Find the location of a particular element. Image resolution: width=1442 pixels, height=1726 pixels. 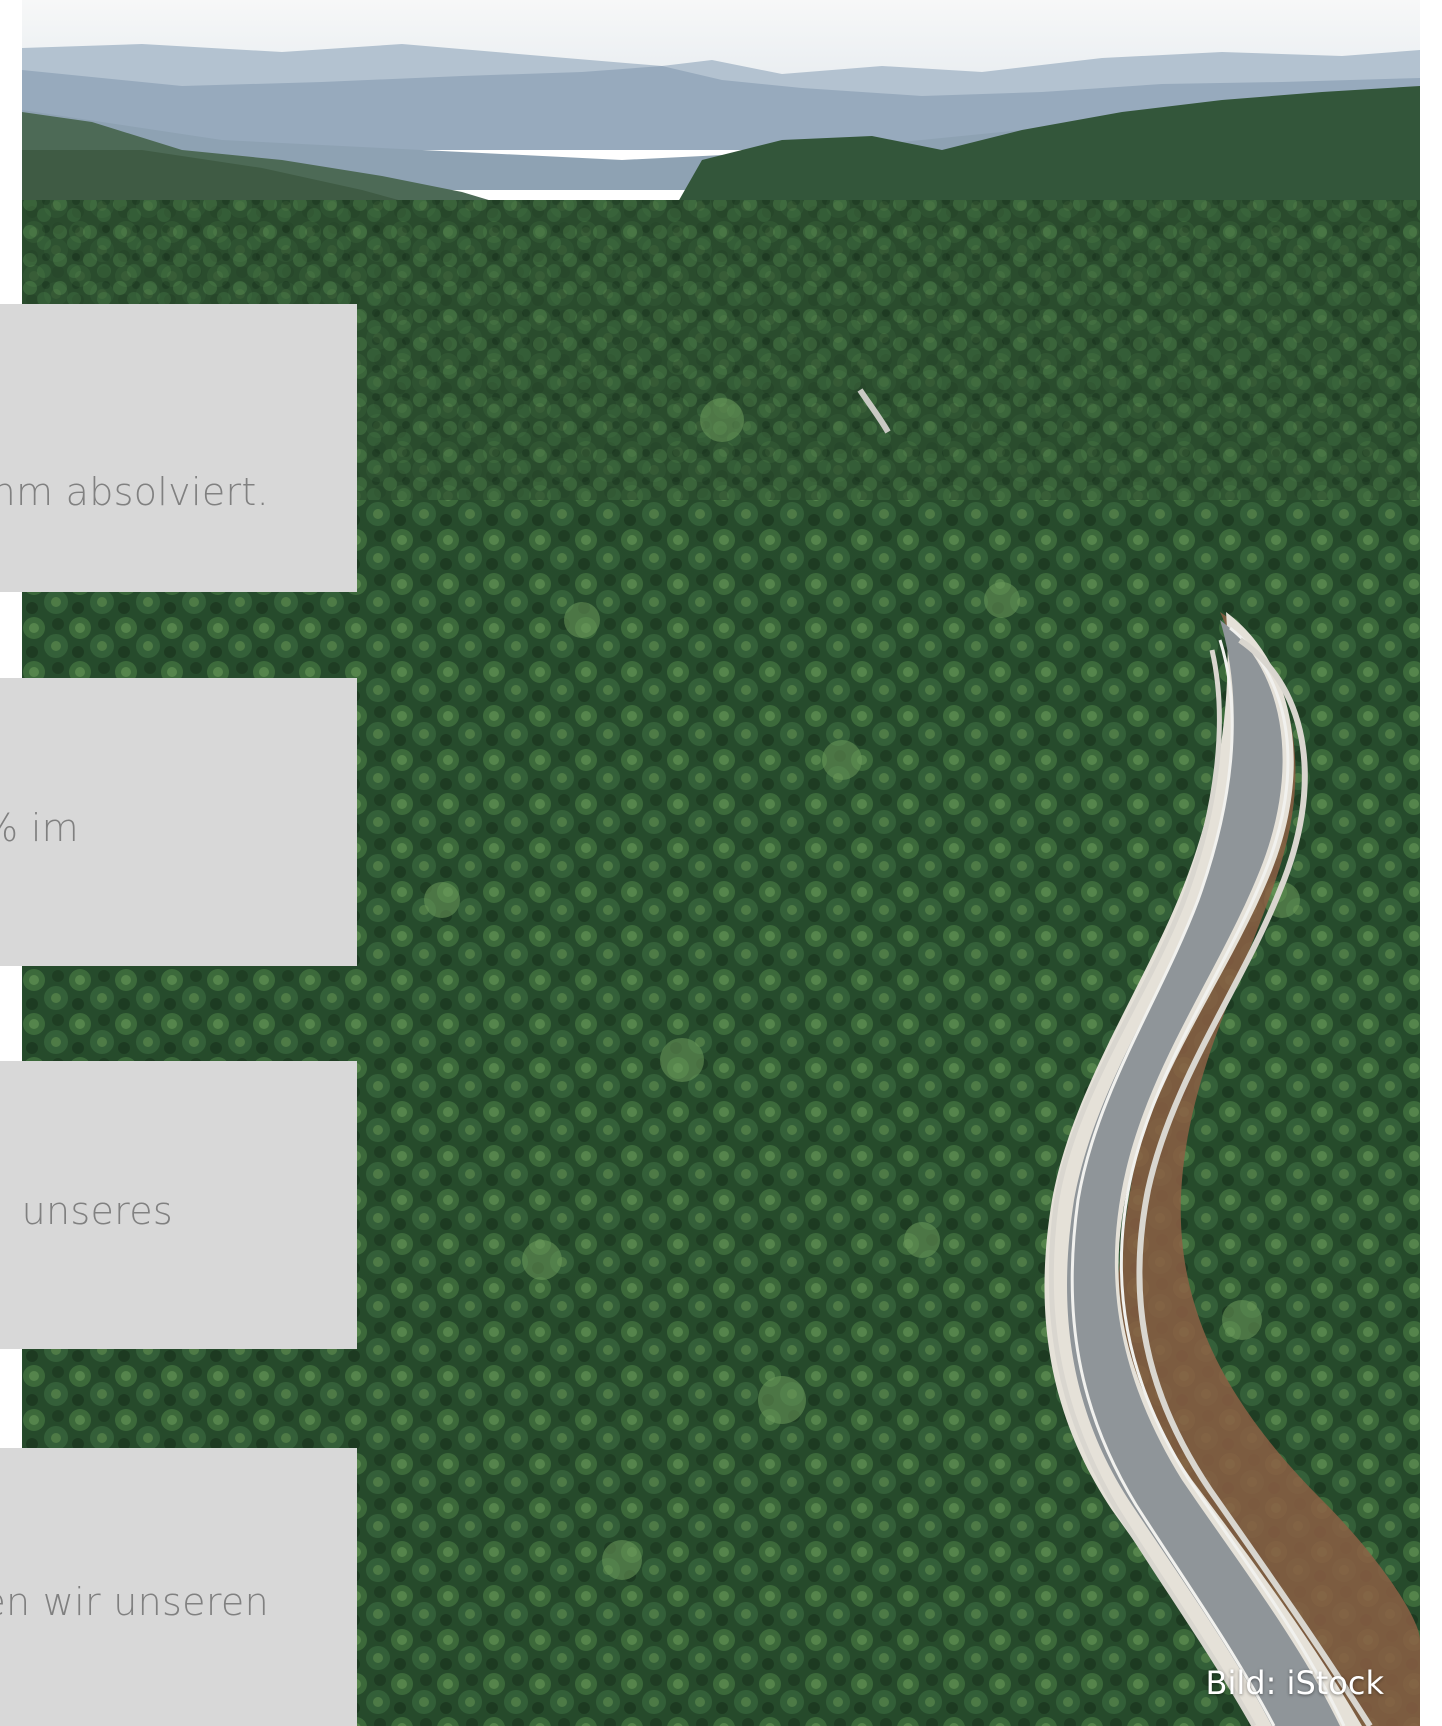

info-panel-2: % im is located at coordinates (178, 822).